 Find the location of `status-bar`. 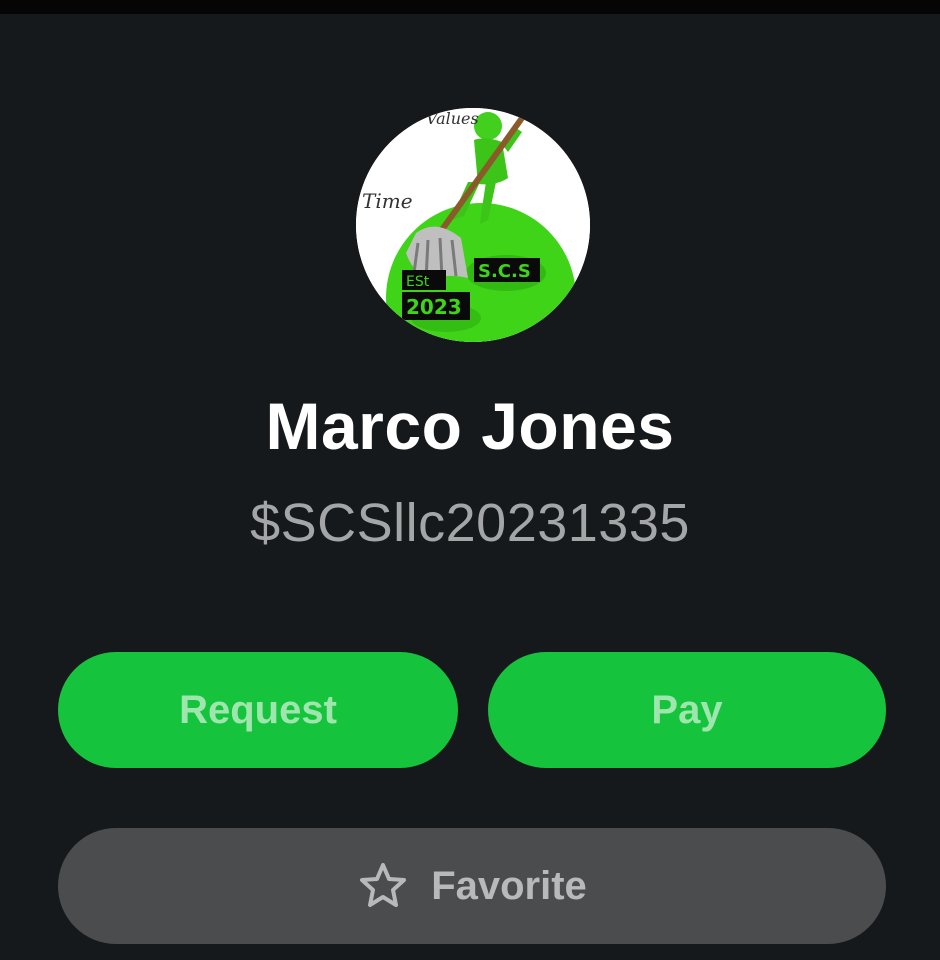

status-bar is located at coordinates (470, 7).